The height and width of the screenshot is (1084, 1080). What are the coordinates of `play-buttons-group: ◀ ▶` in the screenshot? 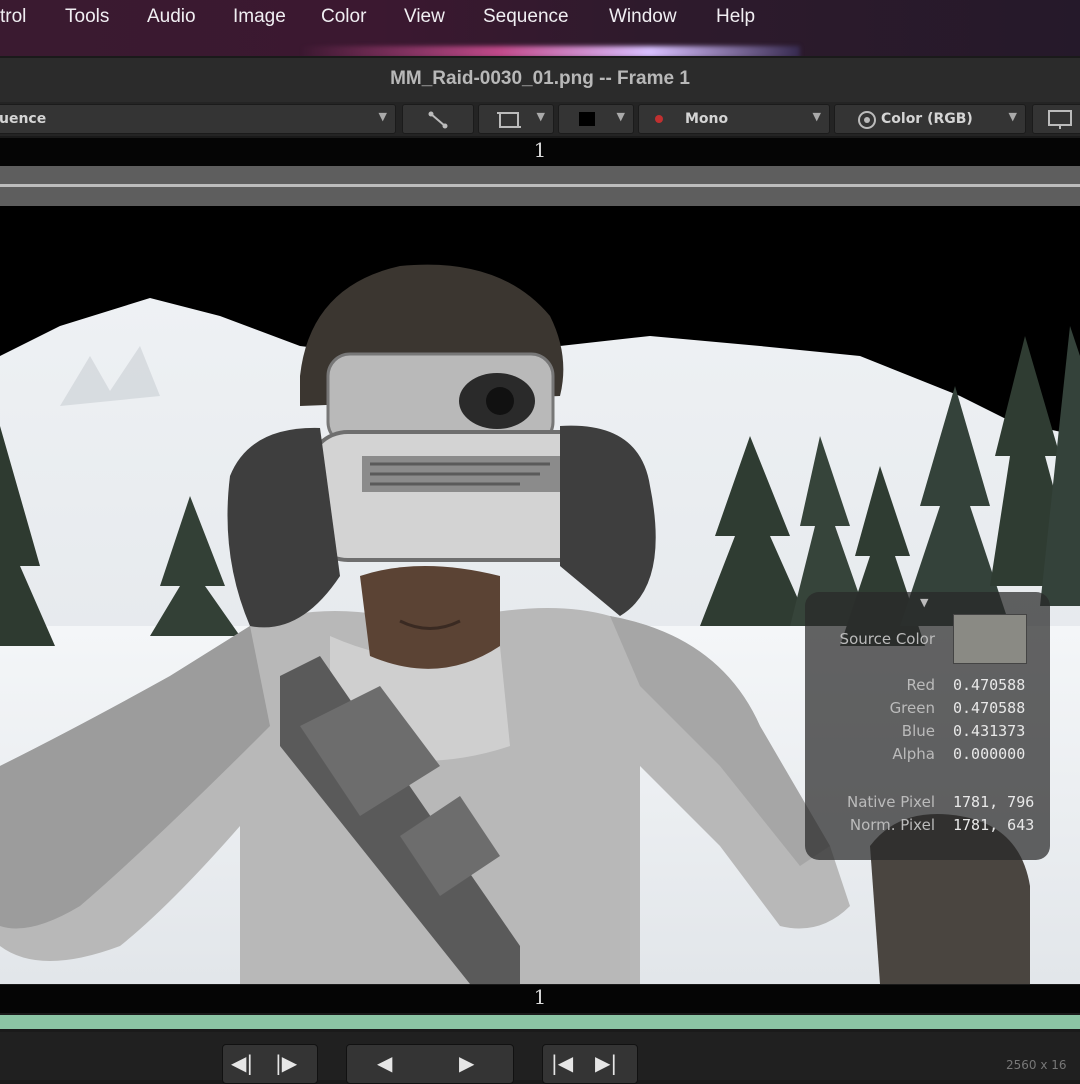 It's located at (430, 1064).